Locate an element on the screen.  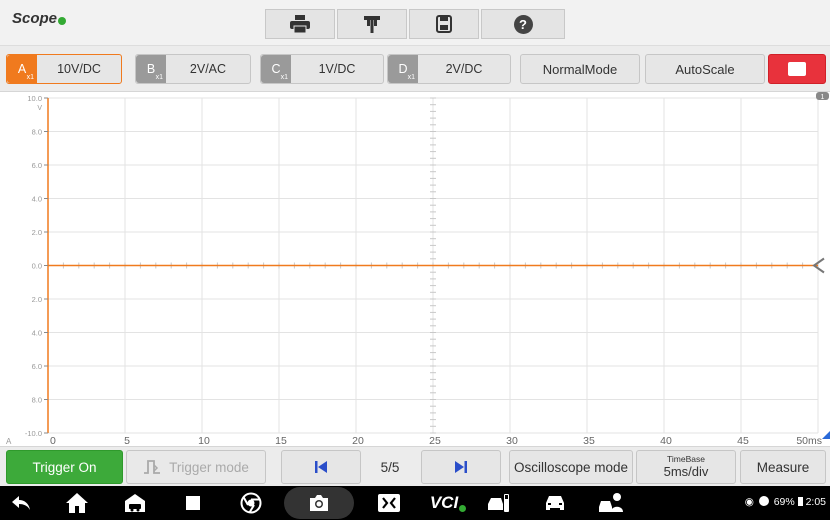
home-icon is located at coordinates (77, 503).